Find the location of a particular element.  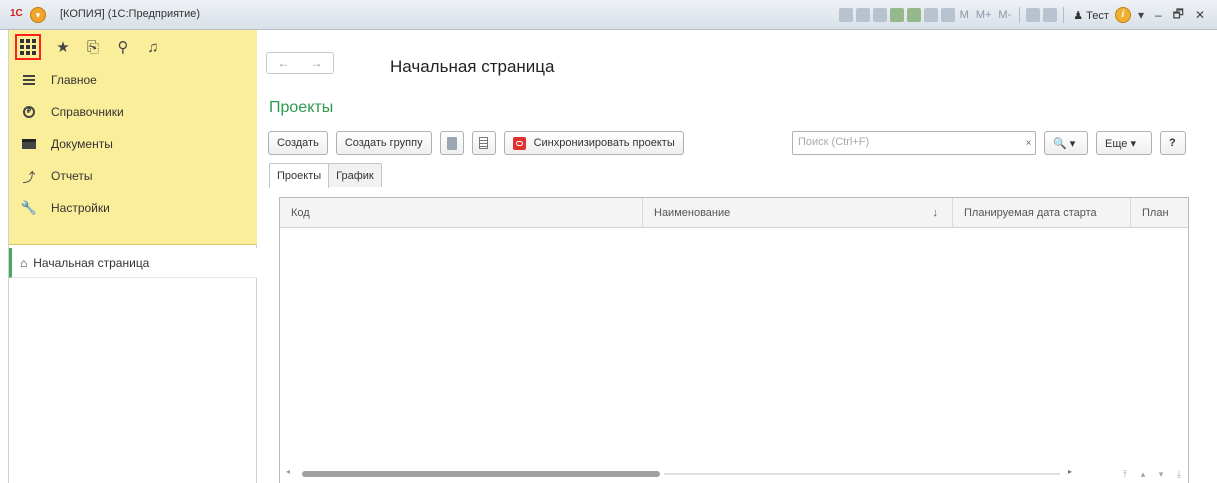

print-icon is located at coordinates (862, 15).